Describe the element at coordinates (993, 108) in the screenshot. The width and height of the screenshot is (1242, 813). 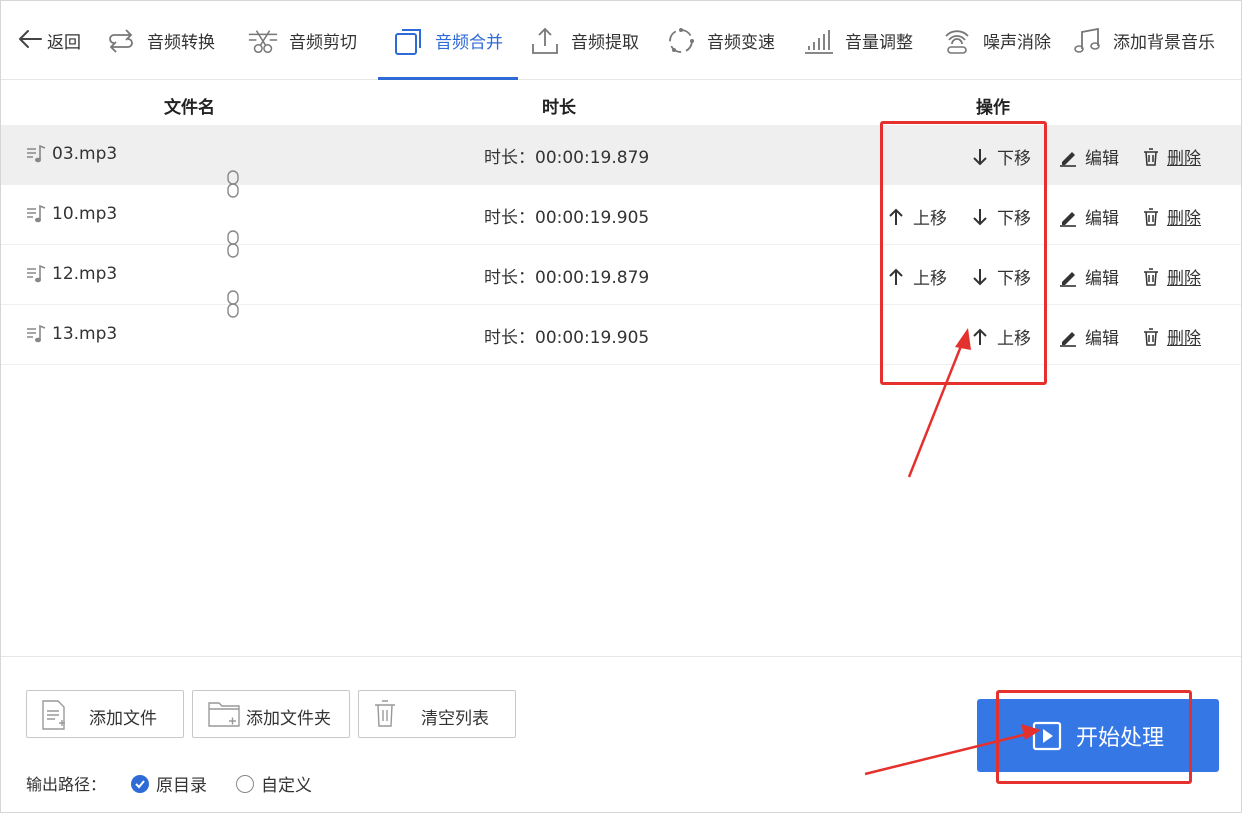
I see `header-actions: 操作` at that location.